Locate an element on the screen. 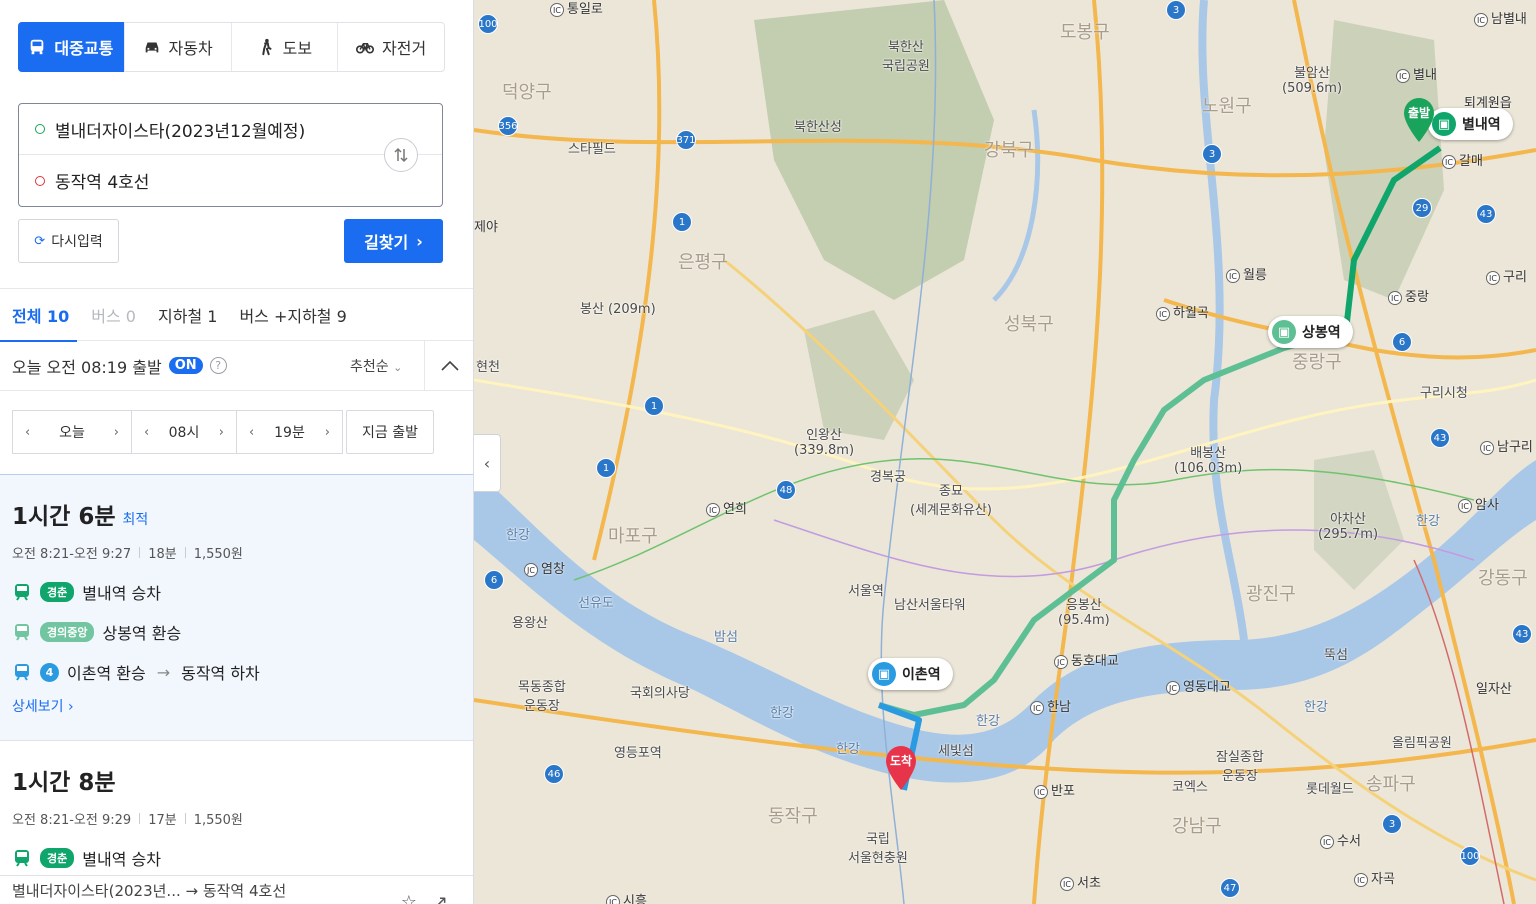  origin-dot-icon is located at coordinates (40, 129).